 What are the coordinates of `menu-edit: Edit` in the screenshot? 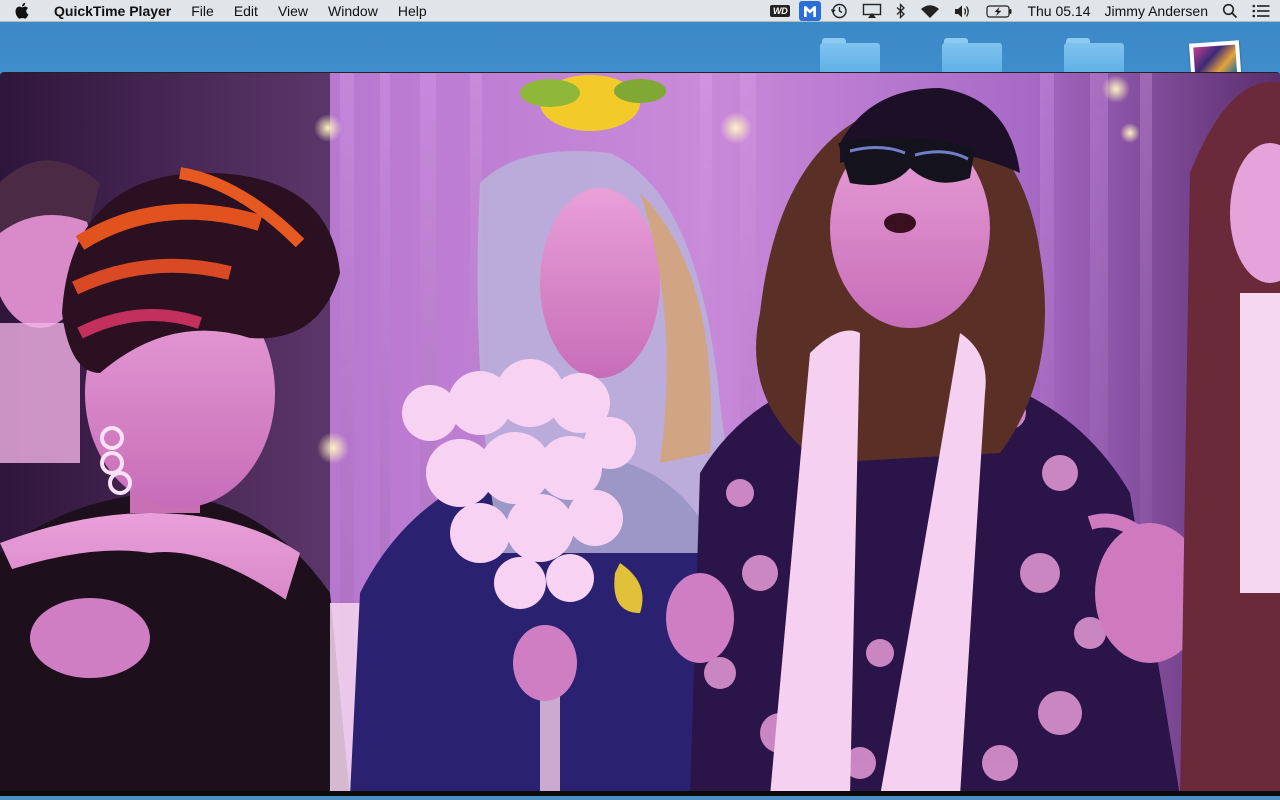 It's located at (246, 11).